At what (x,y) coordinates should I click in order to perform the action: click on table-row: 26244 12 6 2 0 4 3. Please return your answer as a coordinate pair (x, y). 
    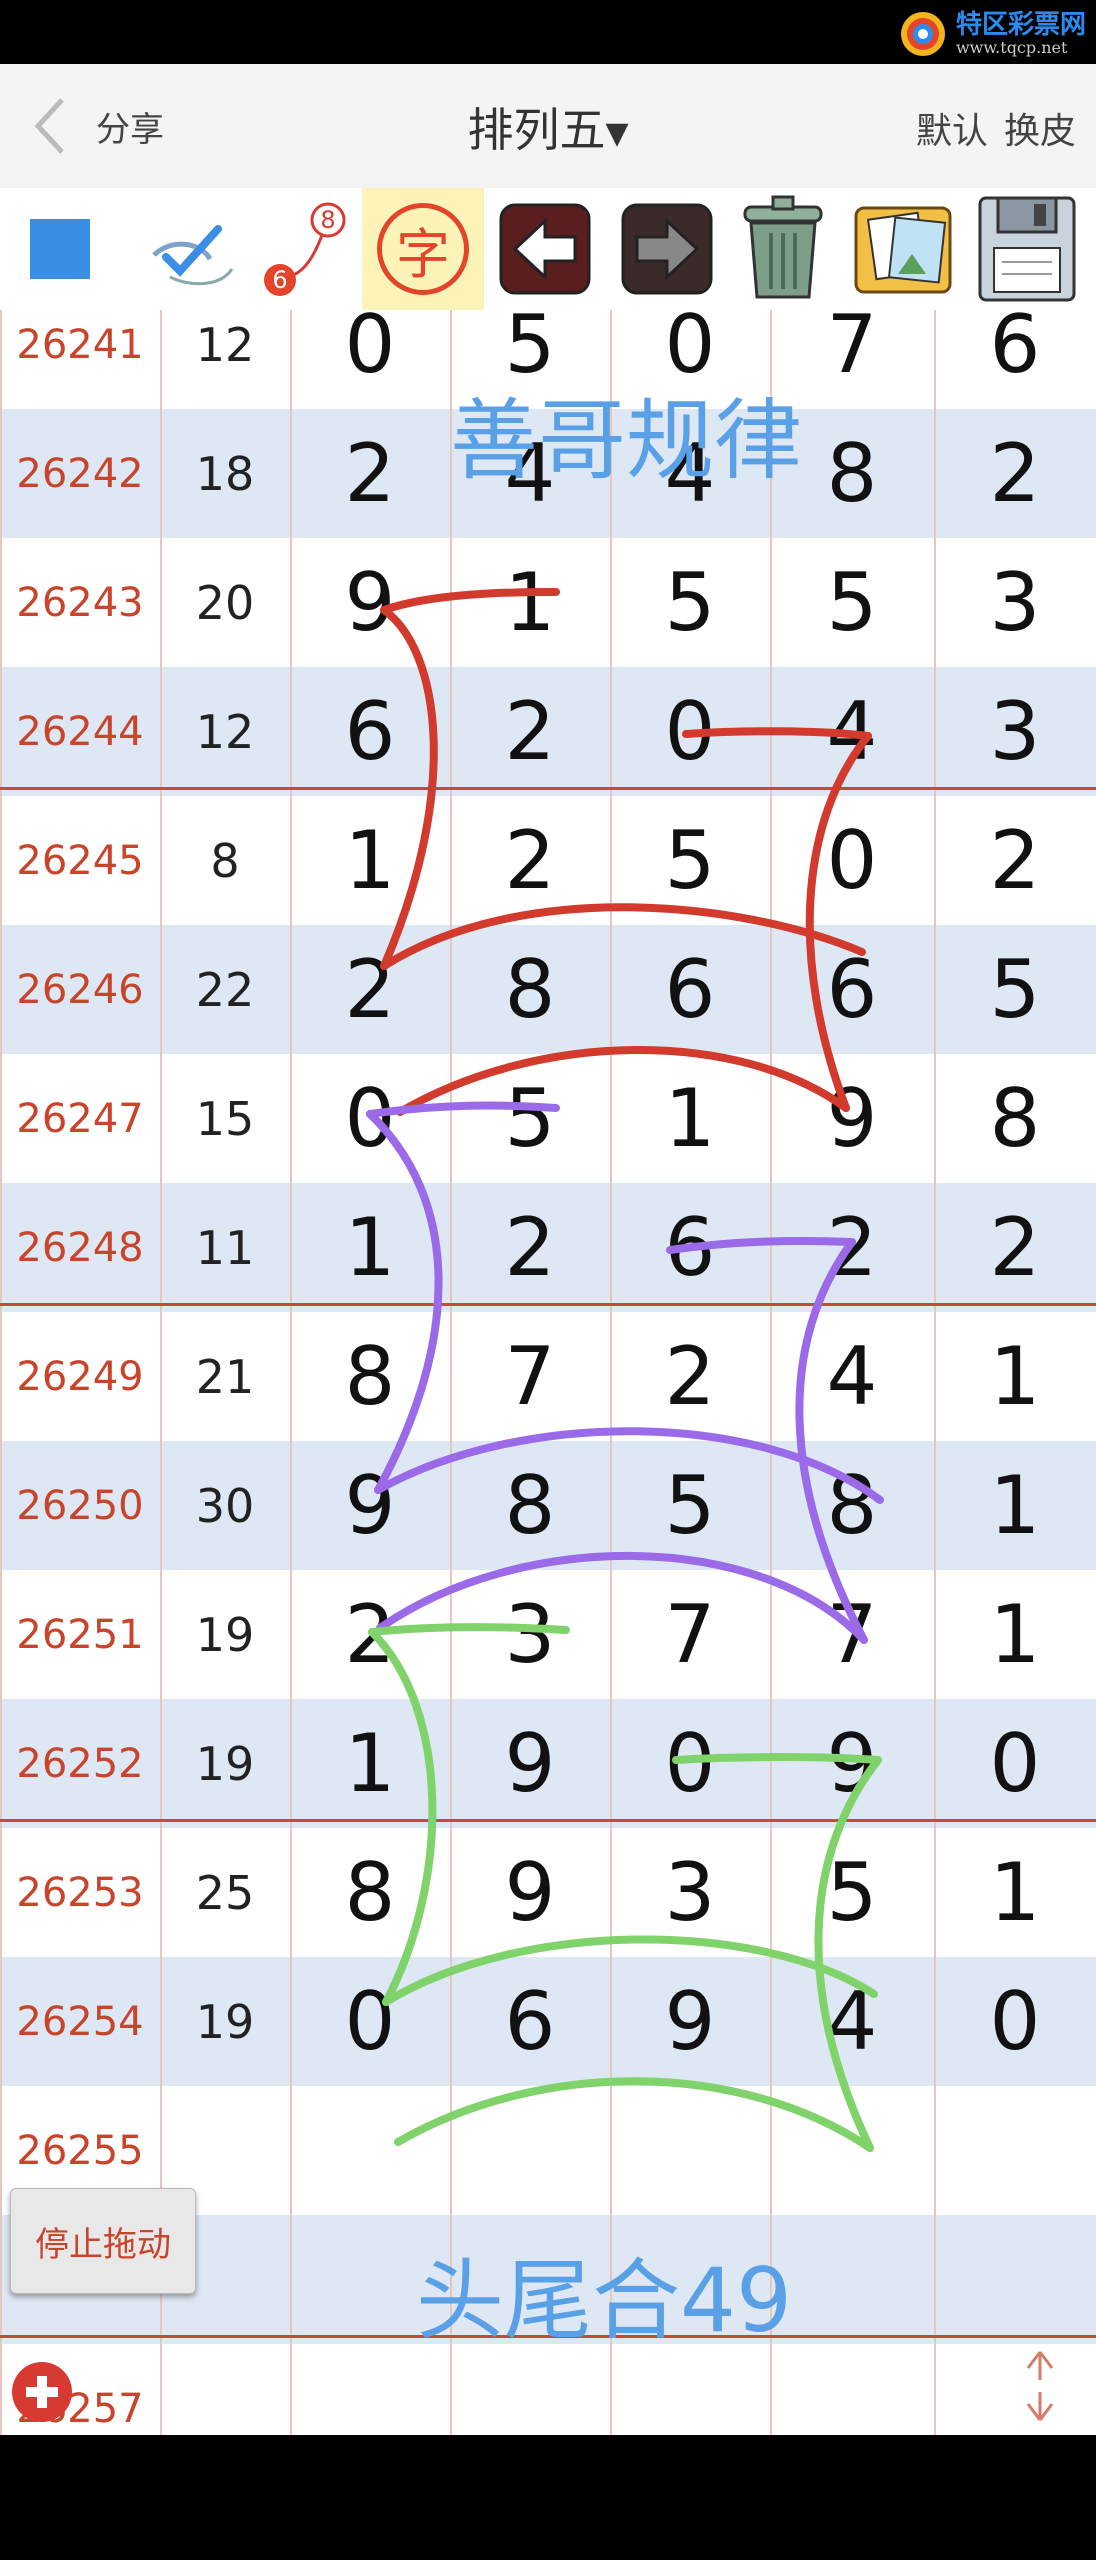
    Looking at the image, I should click on (548, 731).